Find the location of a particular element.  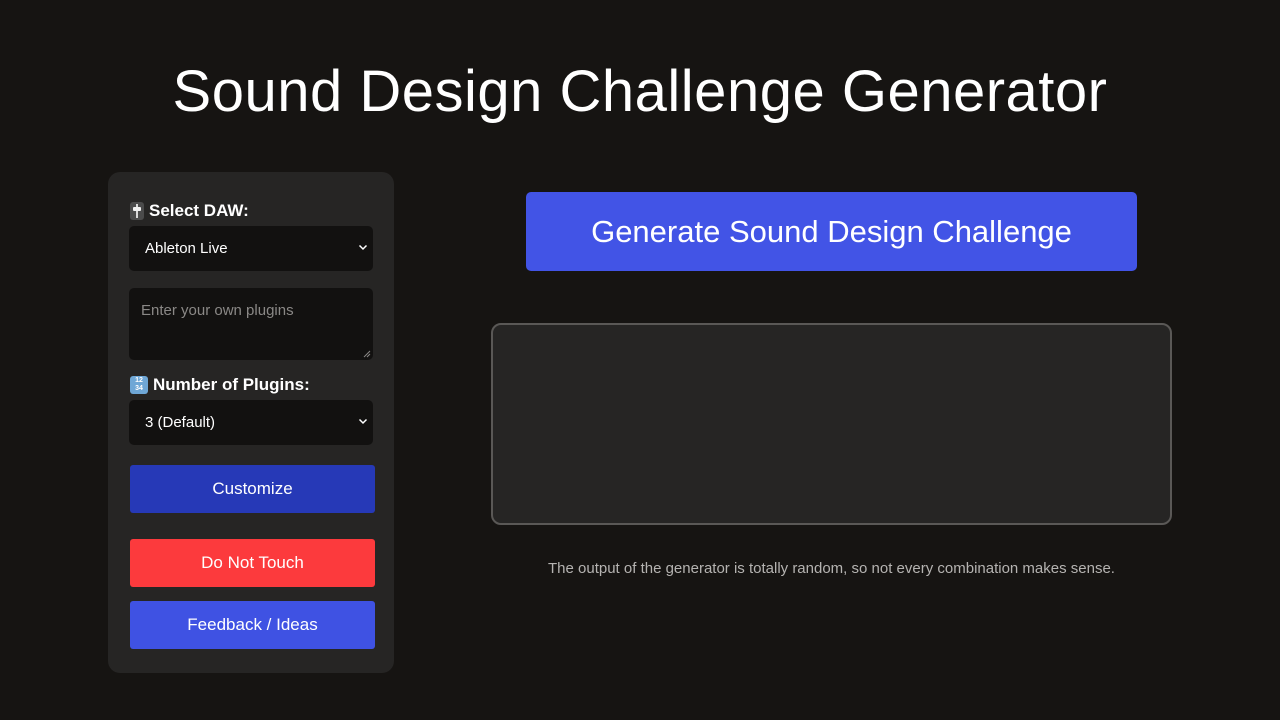

custom-plugins-textarea: Enter your own plugins is located at coordinates (251, 324).